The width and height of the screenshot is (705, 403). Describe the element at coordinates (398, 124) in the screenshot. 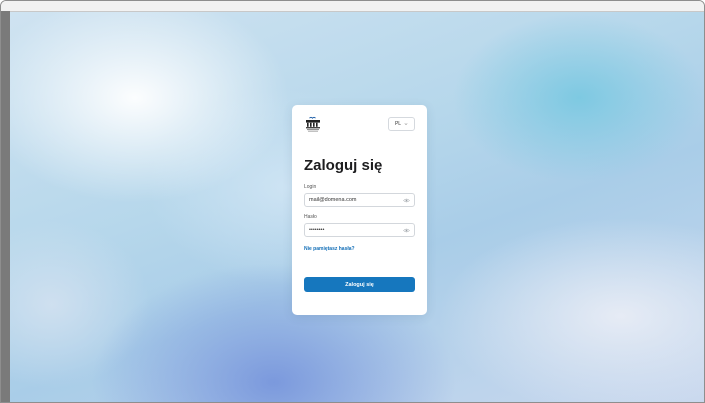

I see `language-selected-value: PL` at that location.